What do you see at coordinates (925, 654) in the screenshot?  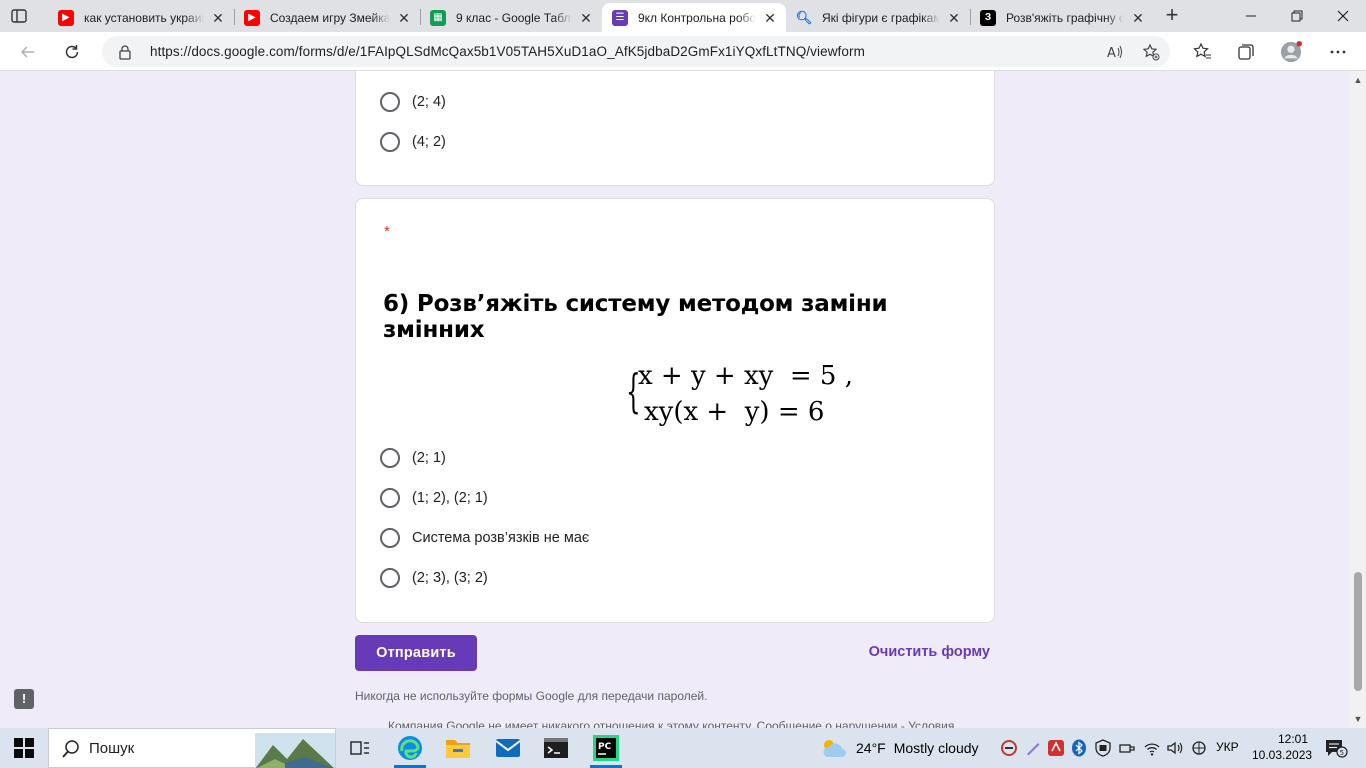 I see `clear-form-button: Очистить форму` at bounding box center [925, 654].